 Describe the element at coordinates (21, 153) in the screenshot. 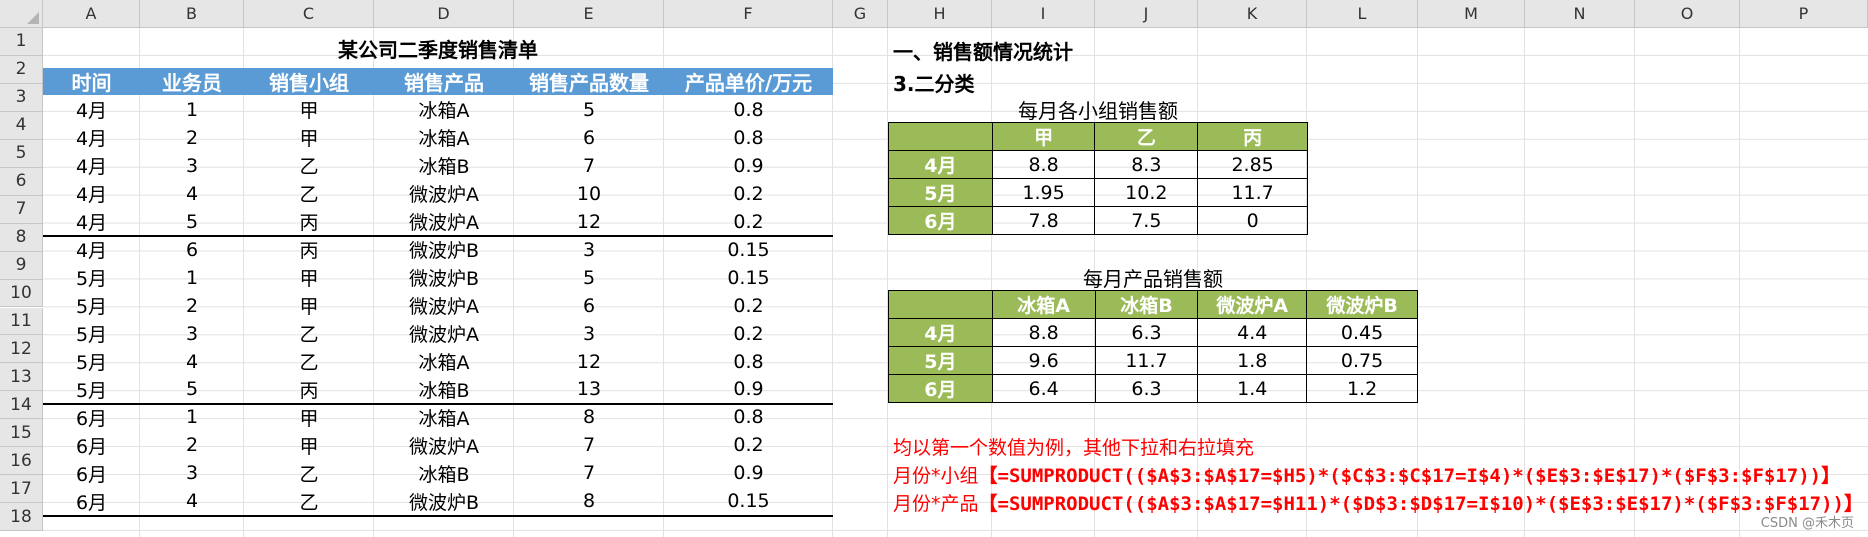

I see `row-header-5: 5` at that location.